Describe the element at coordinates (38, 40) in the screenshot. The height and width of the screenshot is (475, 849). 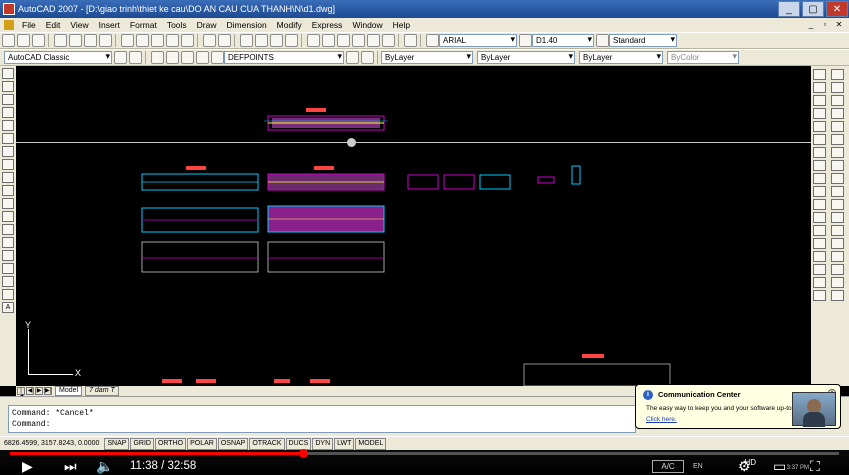
I see `save-icon` at that location.